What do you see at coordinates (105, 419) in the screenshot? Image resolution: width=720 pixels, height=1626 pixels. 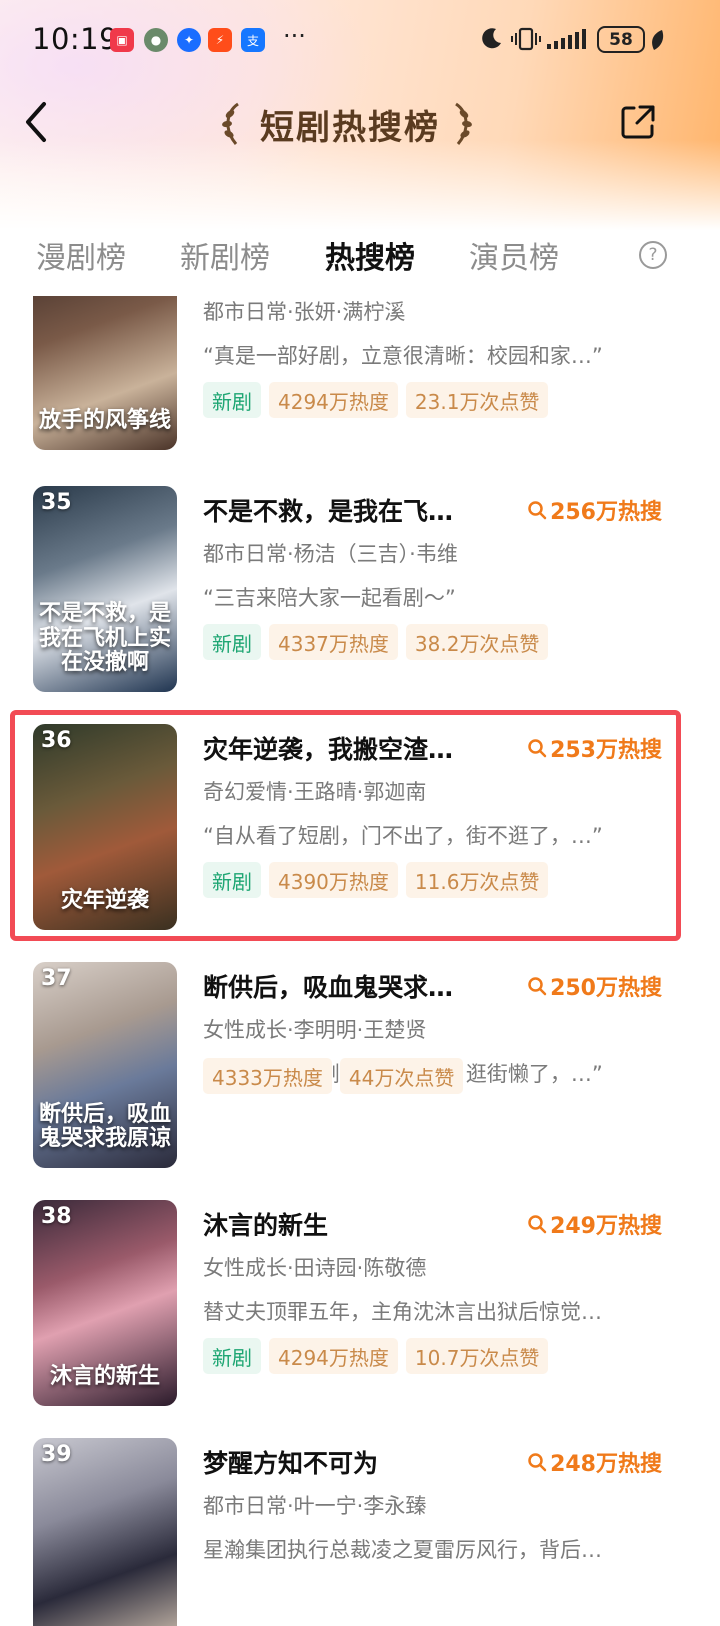 I see `cover-title: 放手的风筝线` at bounding box center [105, 419].